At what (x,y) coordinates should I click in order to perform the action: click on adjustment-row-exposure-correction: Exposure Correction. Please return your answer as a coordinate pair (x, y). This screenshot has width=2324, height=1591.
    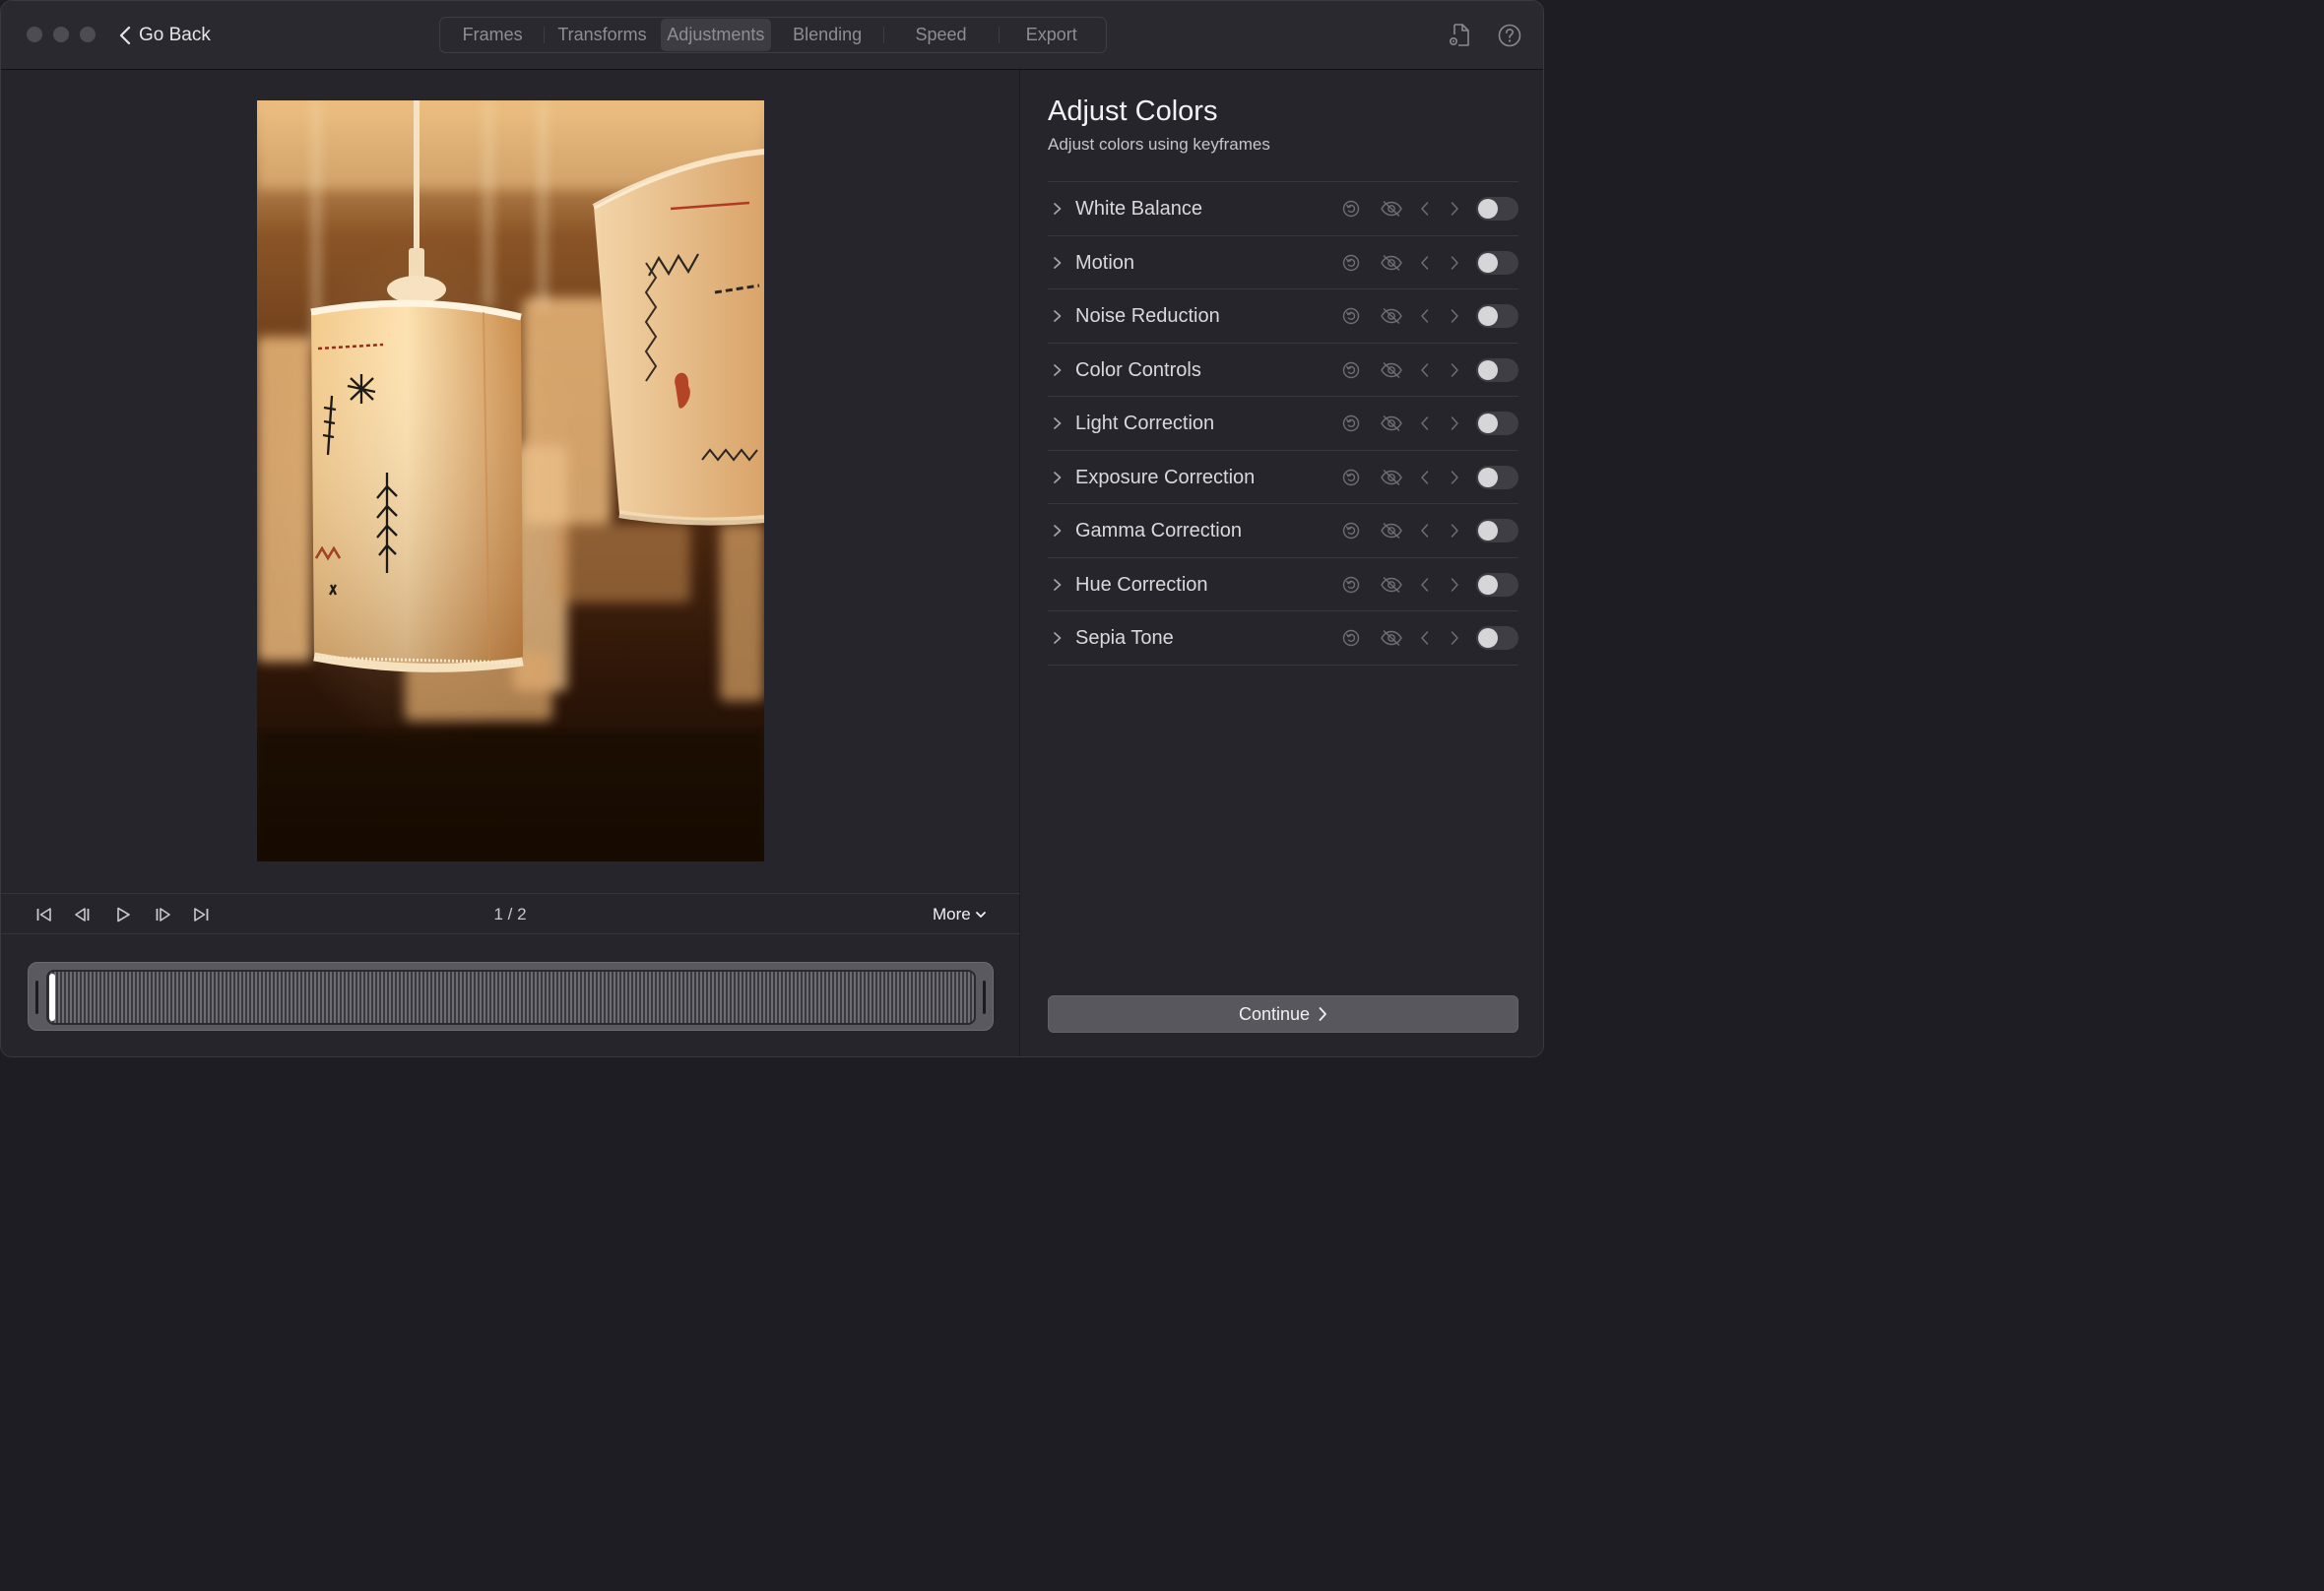
    Looking at the image, I should click on (1283, 478).